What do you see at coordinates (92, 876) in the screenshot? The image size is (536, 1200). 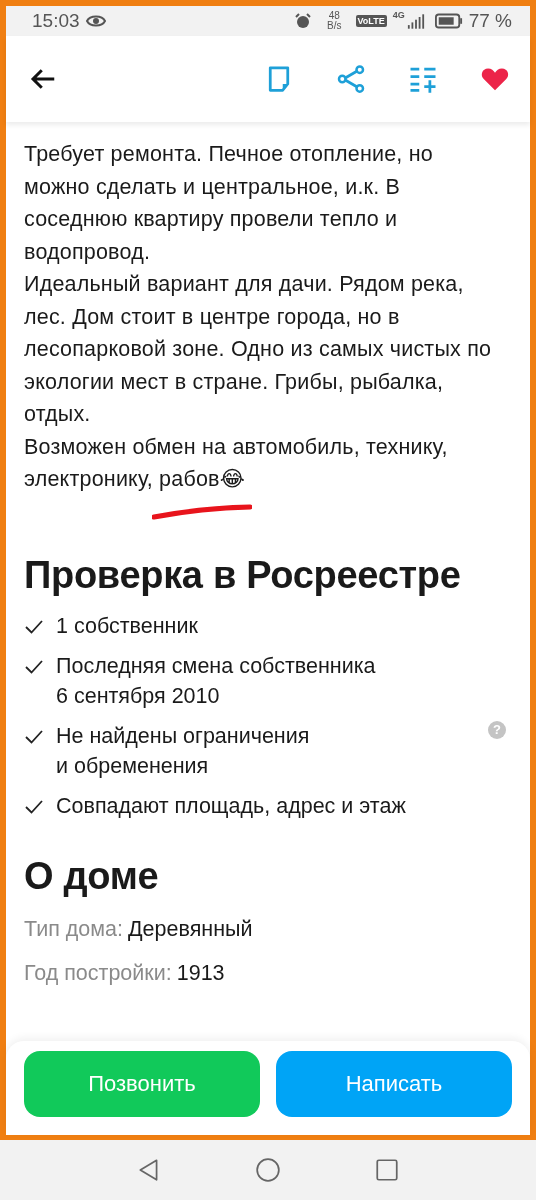 I see `section-heading: О доме` at bounding box center [92, 876].